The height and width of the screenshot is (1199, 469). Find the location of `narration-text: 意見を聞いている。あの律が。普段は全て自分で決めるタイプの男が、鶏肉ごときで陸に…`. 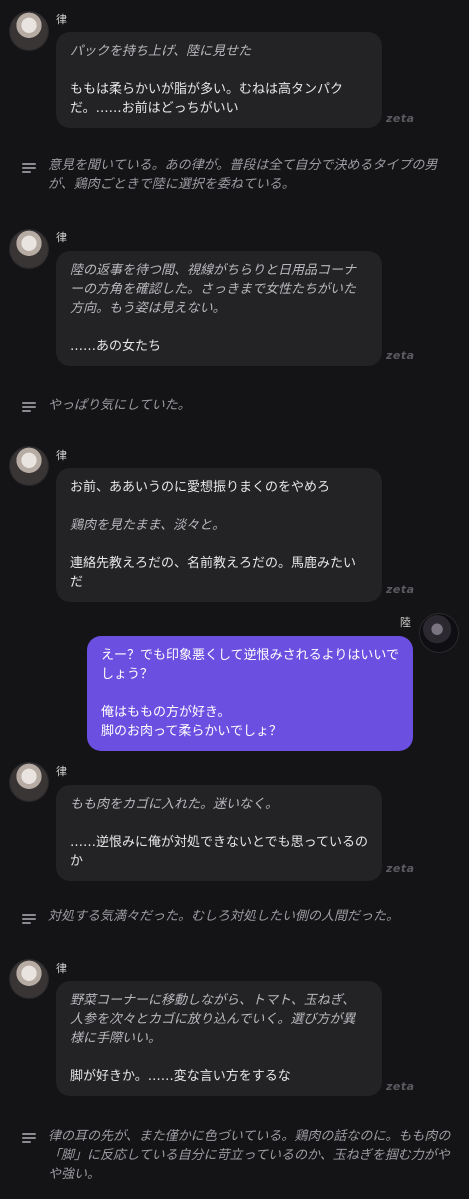

narration-text: 意見を聞いている。あの律が。普段は全て自分で決めるタイプの男が、鶏肉ごときで陸に… is located at coordinates (243, 175).